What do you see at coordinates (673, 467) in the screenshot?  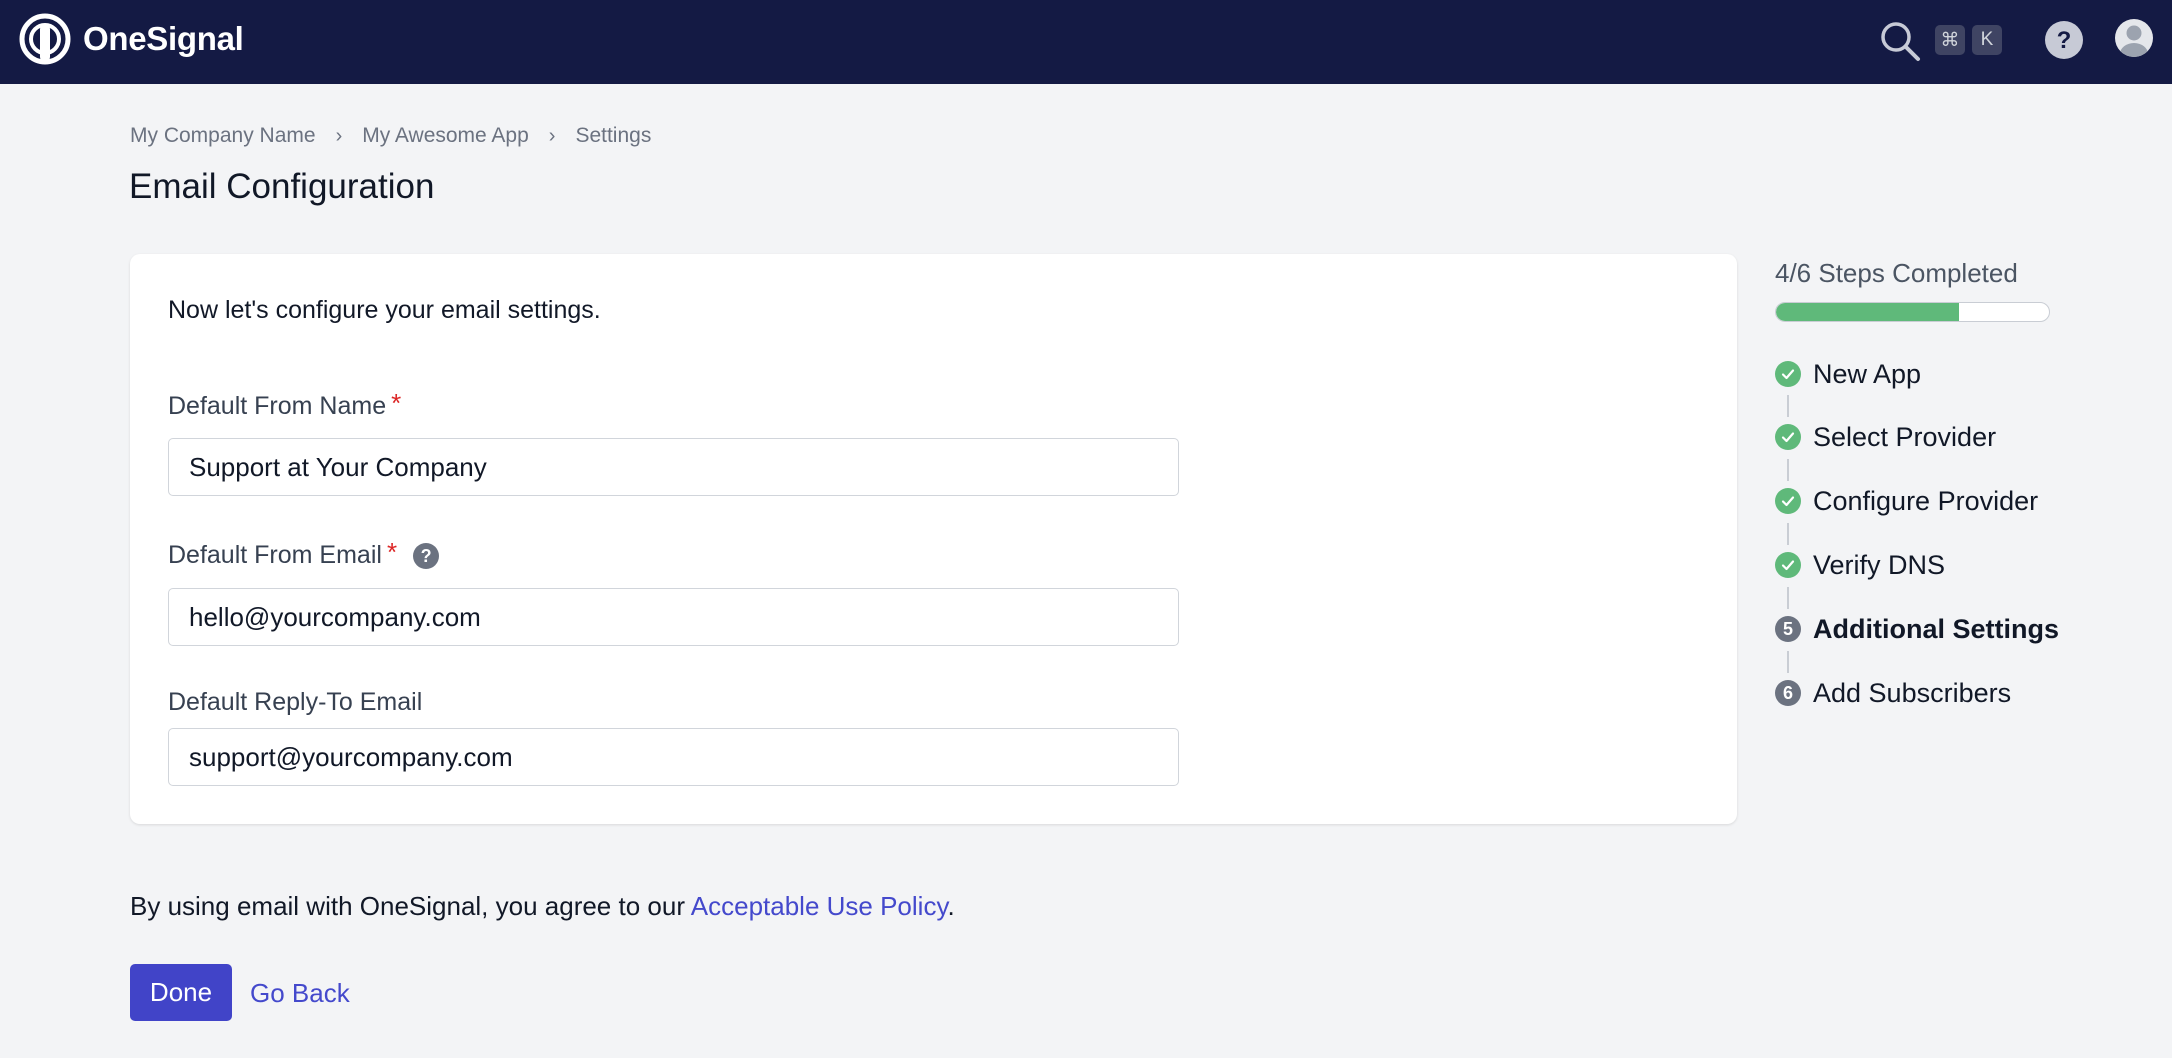 I see `from-name-input` at bounding box center [673, 467].